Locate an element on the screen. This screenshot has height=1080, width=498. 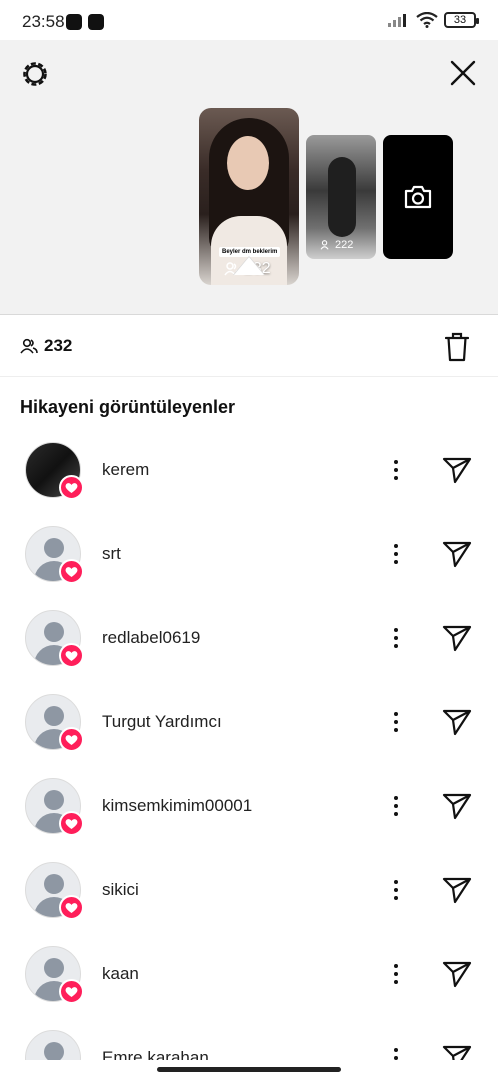
add-story-button is located at coordinates (418, 197).